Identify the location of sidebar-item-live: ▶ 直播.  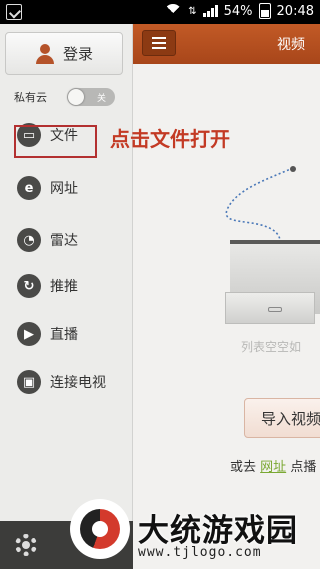
(66, 334).